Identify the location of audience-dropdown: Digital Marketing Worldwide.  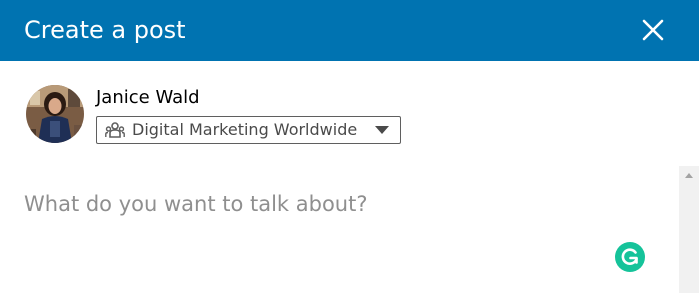
(248, 130).